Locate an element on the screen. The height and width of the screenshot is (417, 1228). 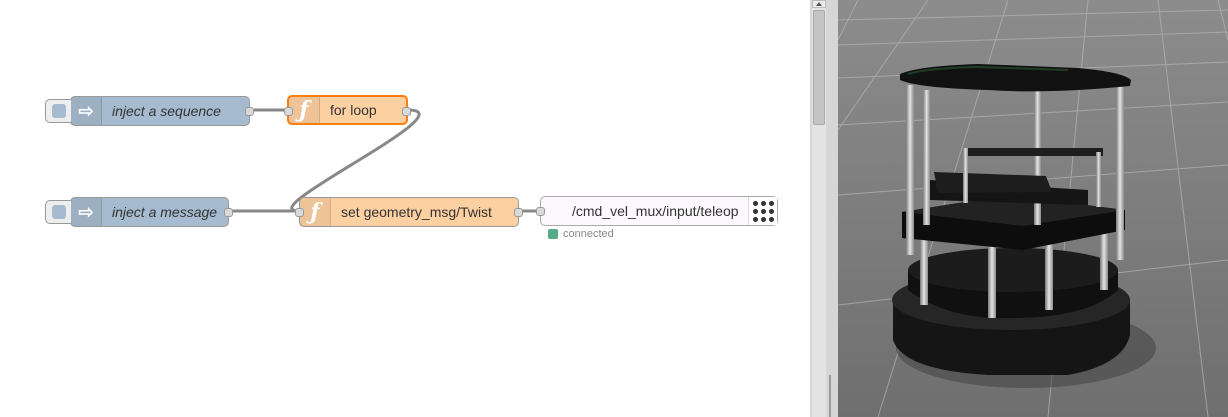
inject-sequence-node: ⇨ inject a sequence is located at coordinates (149, 111).